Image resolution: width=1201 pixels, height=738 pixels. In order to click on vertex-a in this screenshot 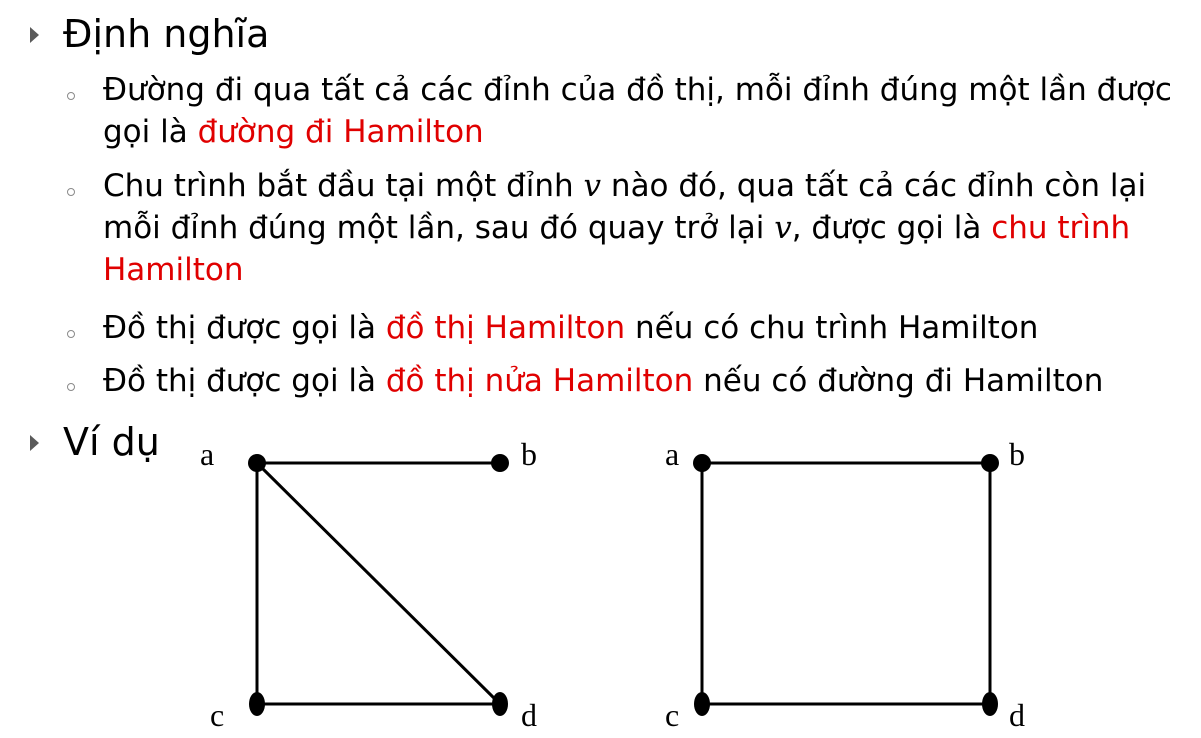, I will do `click(702, 463)`.